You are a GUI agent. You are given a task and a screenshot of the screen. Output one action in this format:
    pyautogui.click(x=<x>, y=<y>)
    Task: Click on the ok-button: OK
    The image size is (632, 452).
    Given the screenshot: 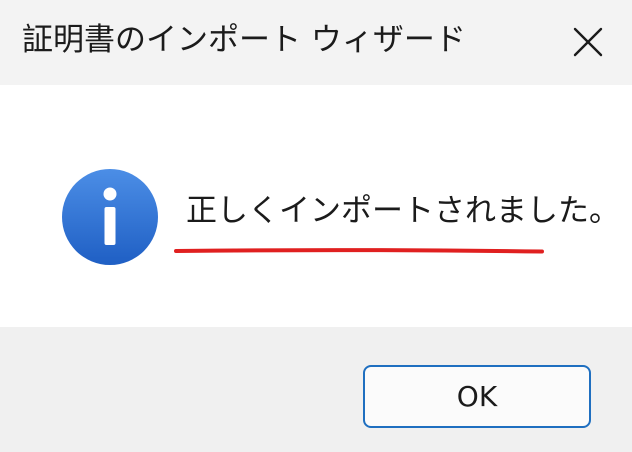 What is the action you would take?
    pyautogui.click(x=477, y=396)
    